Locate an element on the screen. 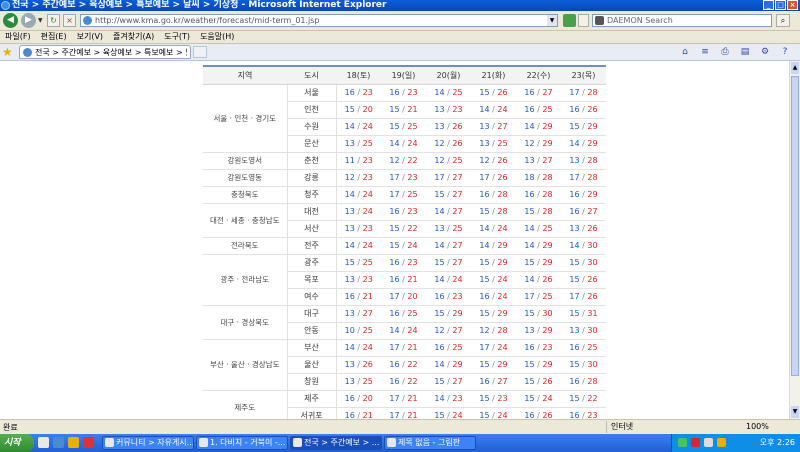 This screenshot has height=452, width=800. page-menu-icon: ▤ is located at coordinates (745, 52).